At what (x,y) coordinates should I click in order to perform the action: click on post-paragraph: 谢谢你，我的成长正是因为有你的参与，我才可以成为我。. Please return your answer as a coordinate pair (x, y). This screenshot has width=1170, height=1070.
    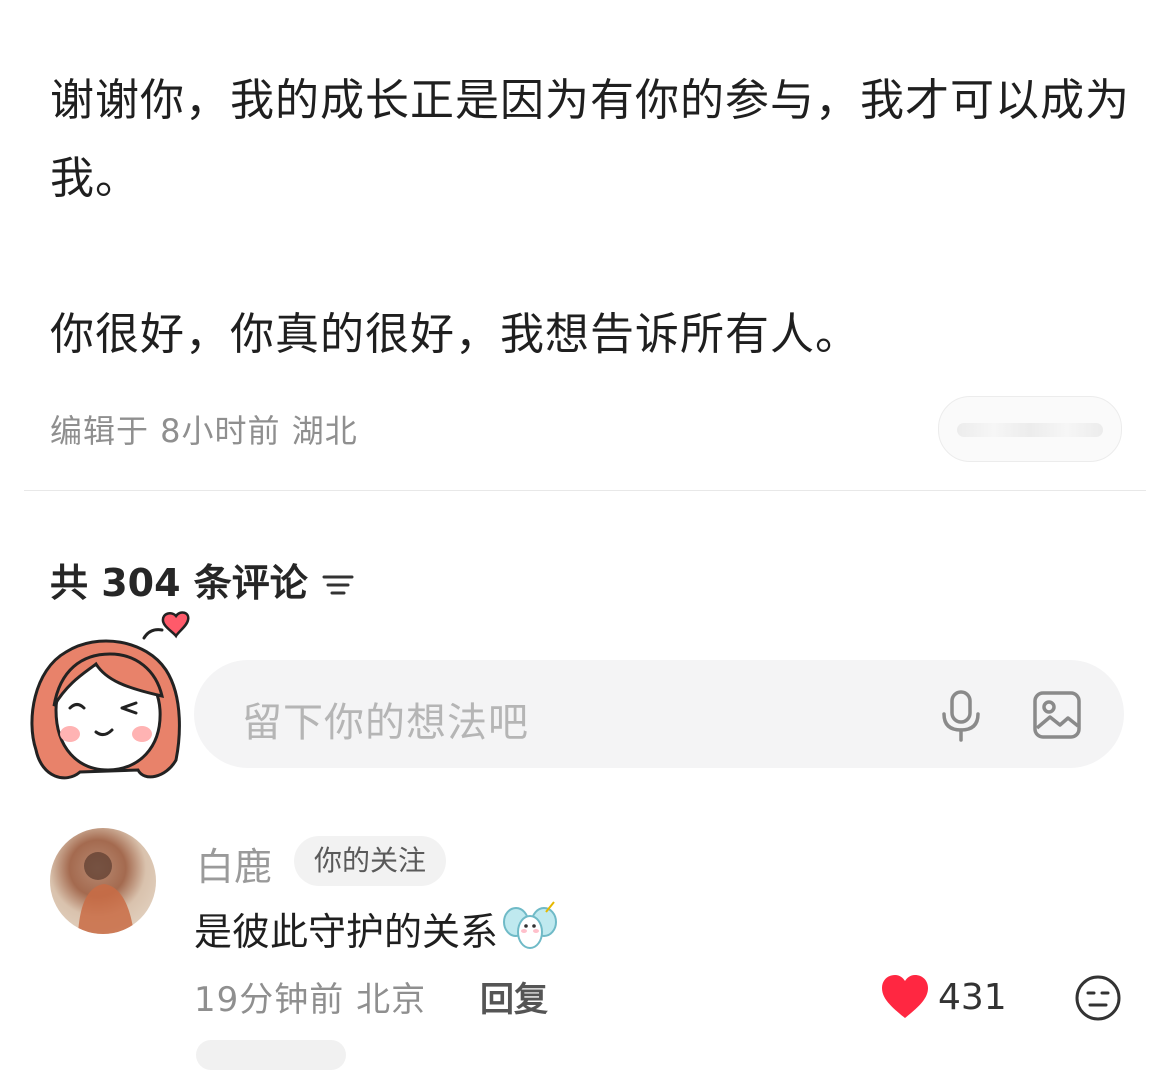
    Looking at the image, I should click on (590, 139).